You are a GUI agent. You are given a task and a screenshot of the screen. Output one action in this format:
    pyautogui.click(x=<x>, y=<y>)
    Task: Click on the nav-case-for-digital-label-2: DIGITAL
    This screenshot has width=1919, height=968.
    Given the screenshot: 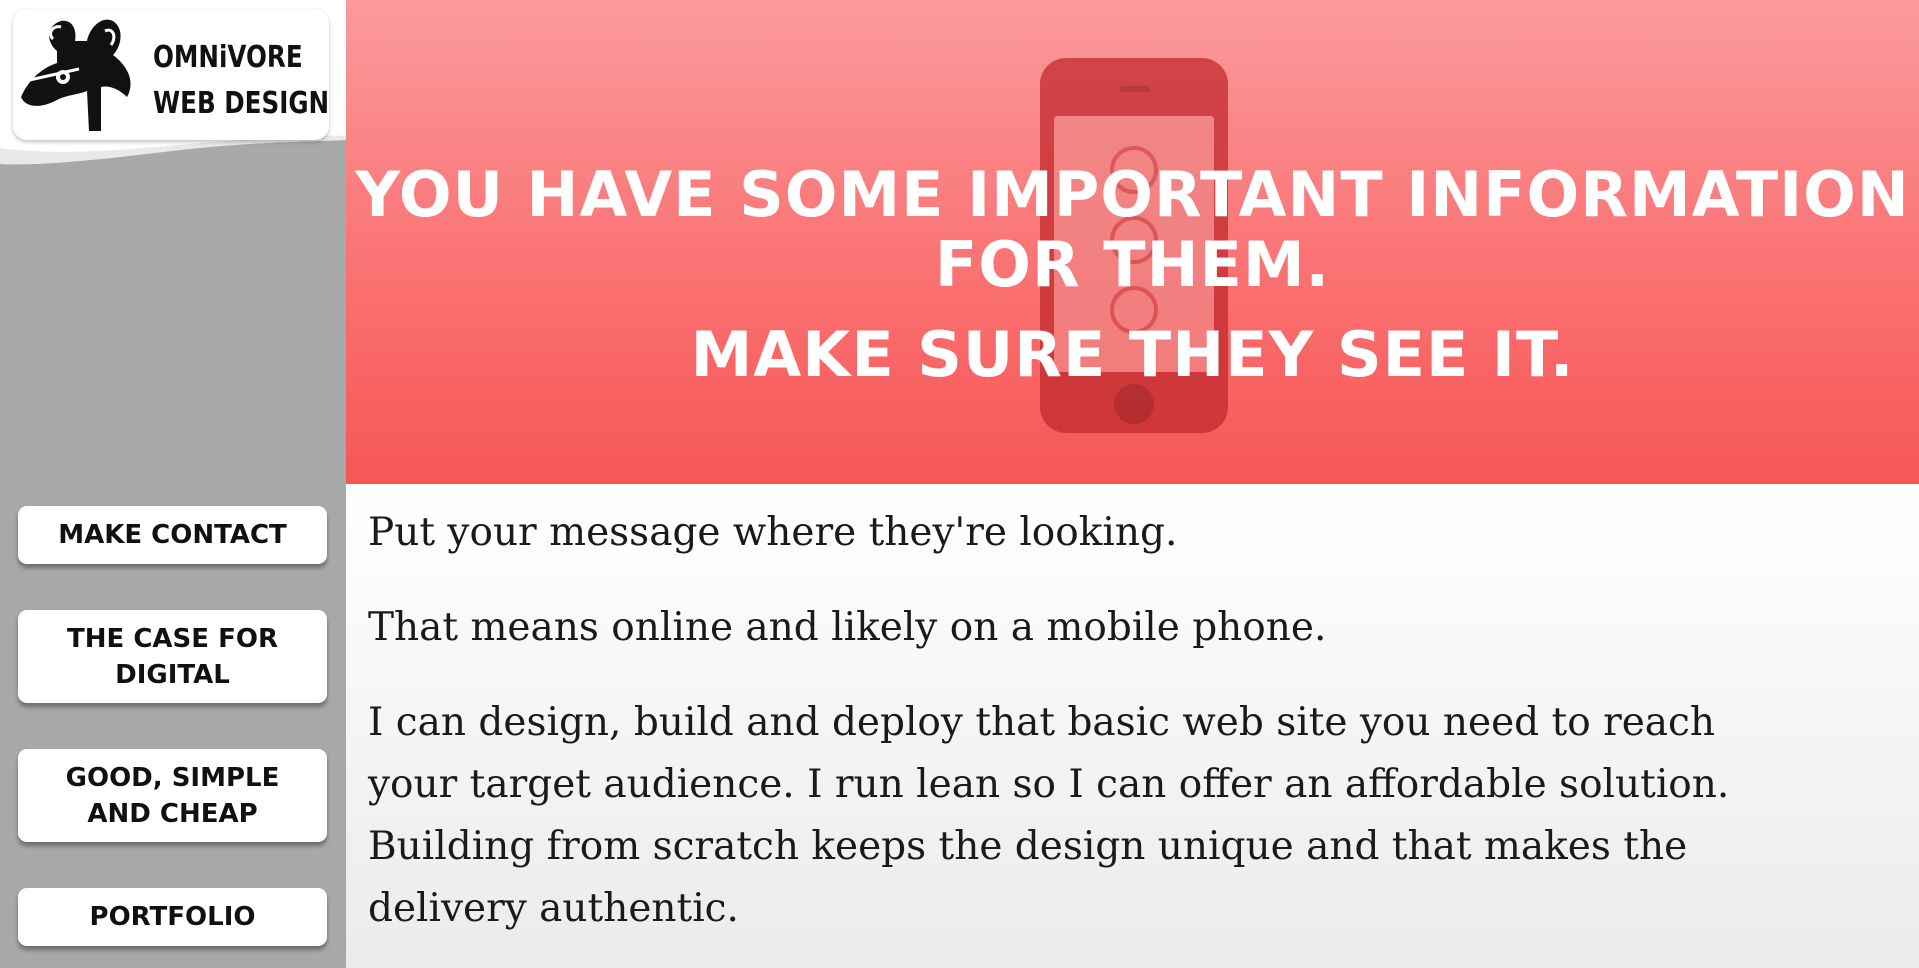 What is the action you would take?
    pyautogui.click(x=172, y=674)
    